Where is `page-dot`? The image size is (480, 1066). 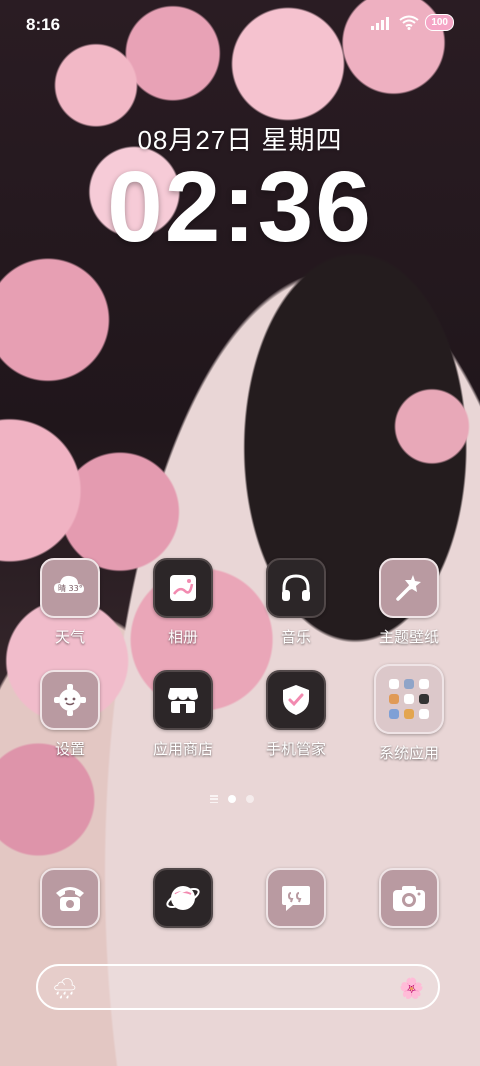
page-dot is located at coordinates (250, 799).